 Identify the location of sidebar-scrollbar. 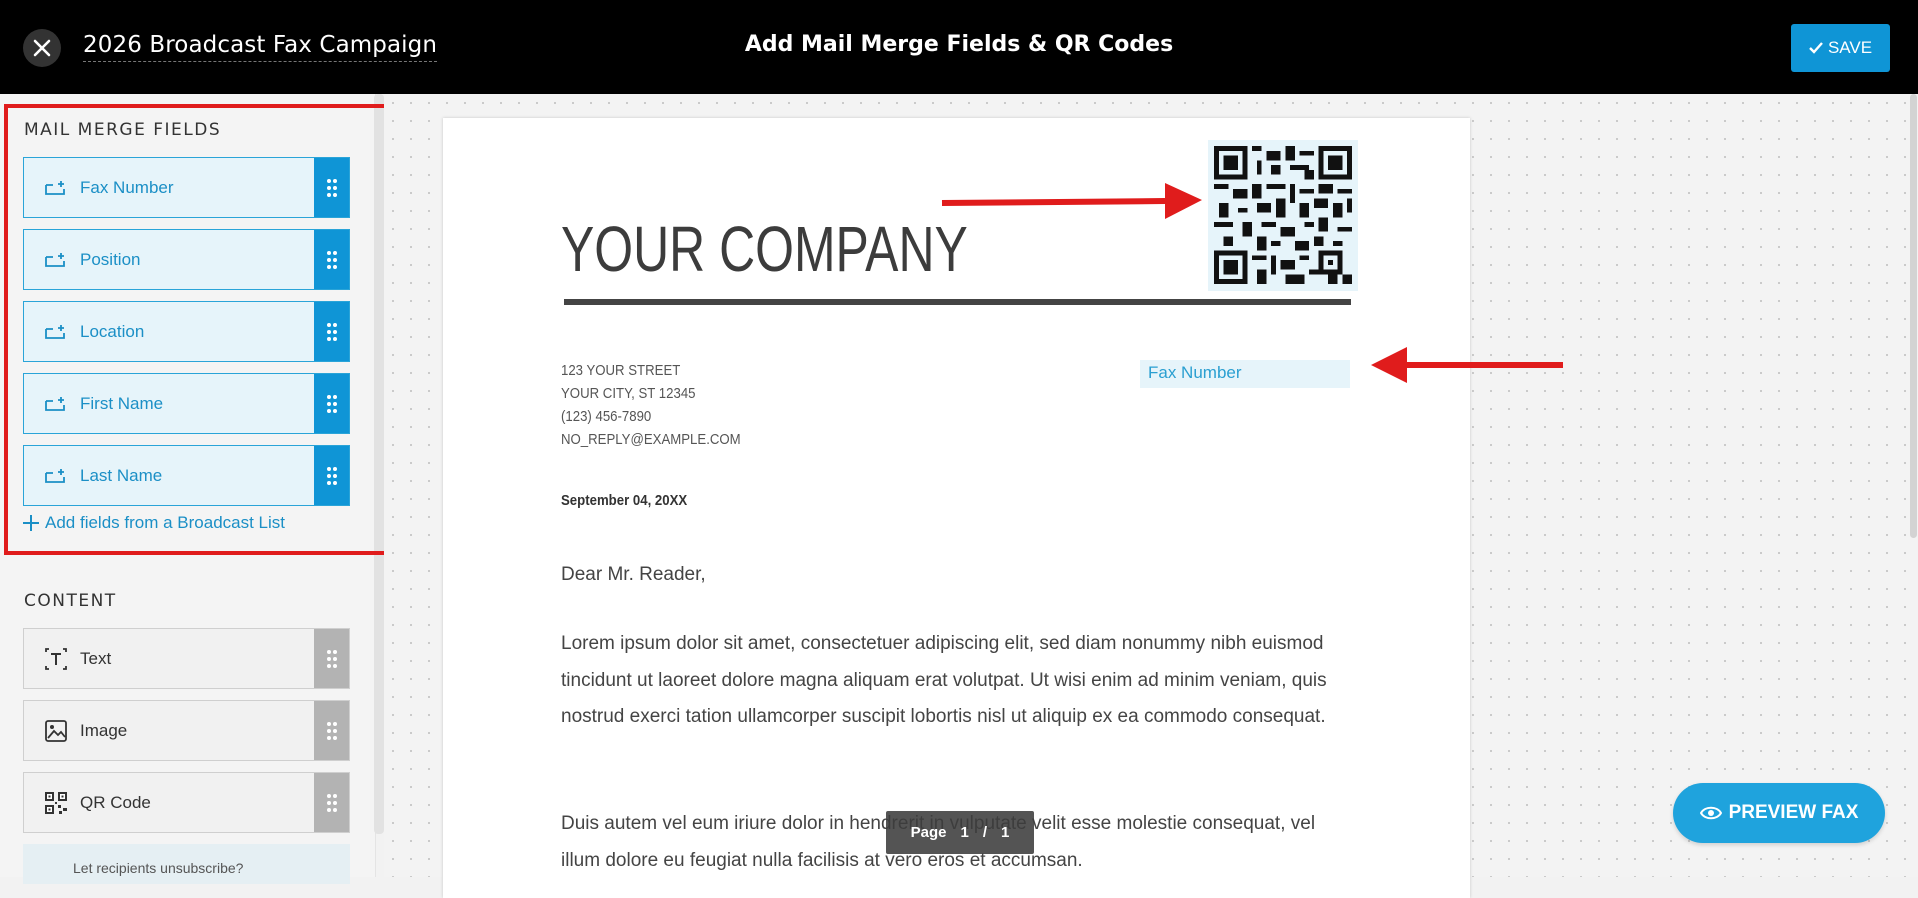
(379, 464).